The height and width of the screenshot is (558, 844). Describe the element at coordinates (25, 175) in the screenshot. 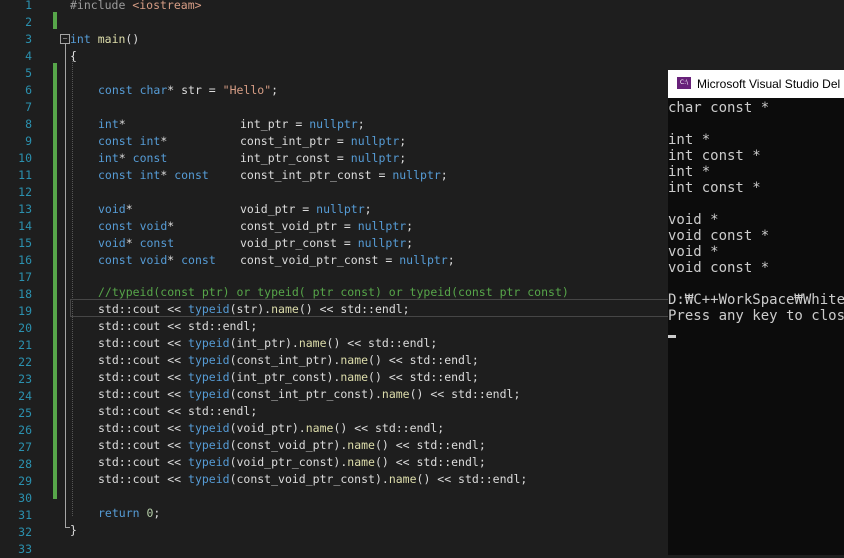

I see `line-number: 11` at that location.